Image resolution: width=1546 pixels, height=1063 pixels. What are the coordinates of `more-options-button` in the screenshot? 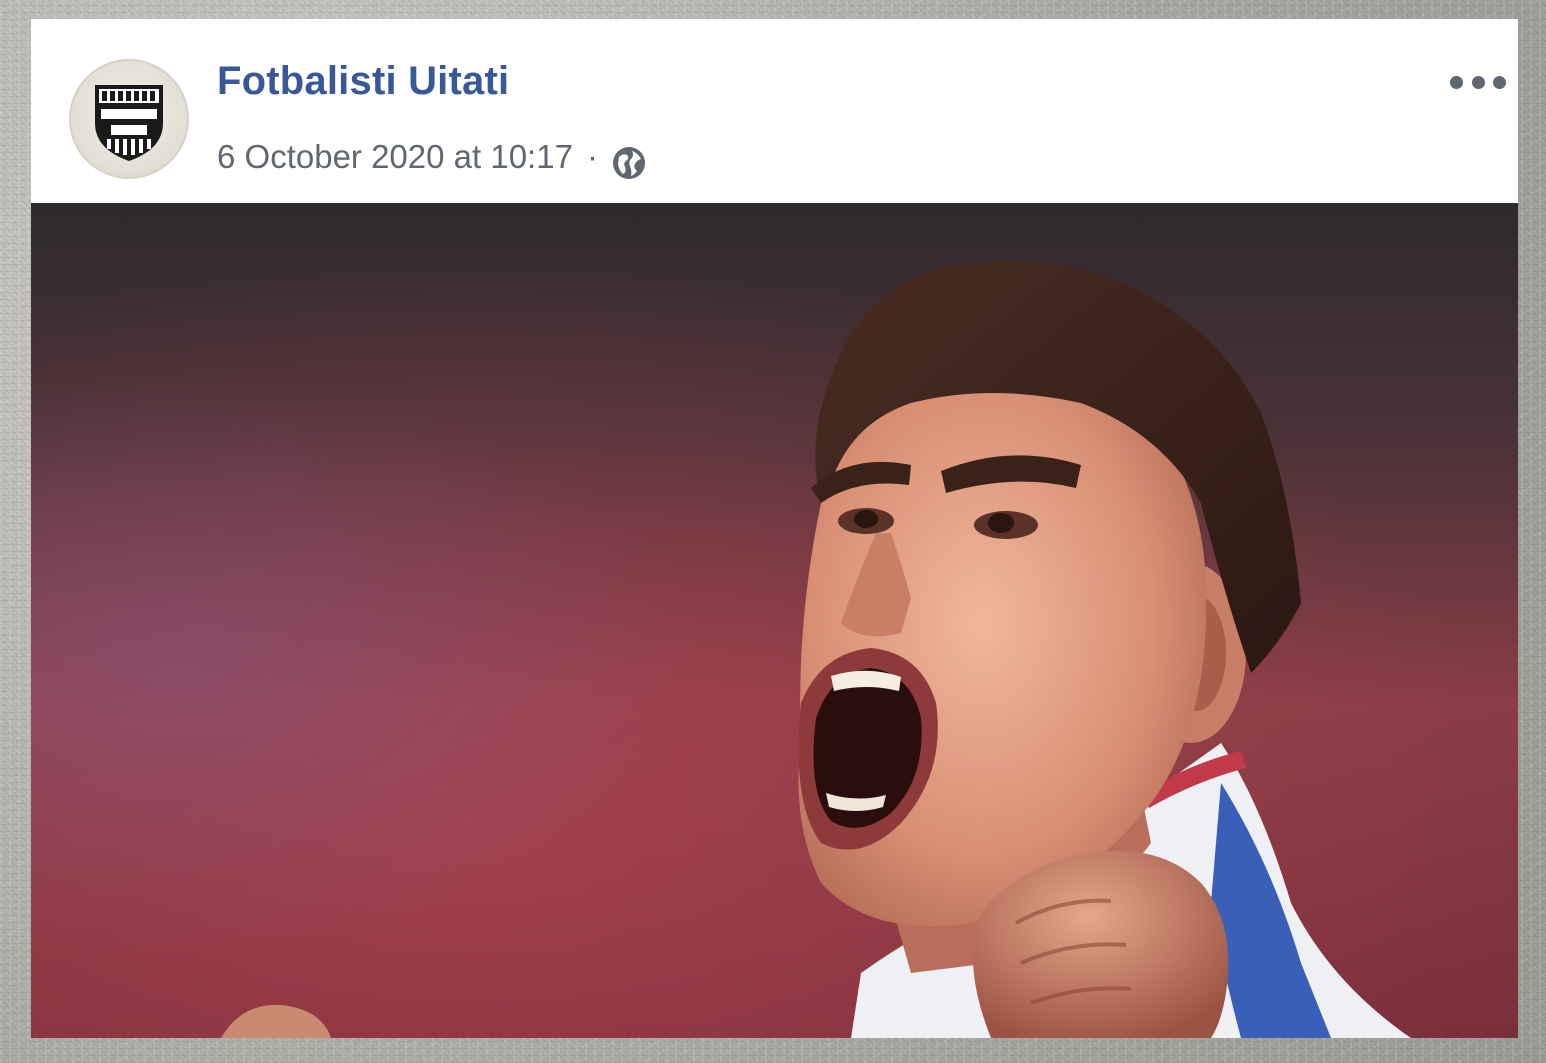 It's located at (1478, 82).